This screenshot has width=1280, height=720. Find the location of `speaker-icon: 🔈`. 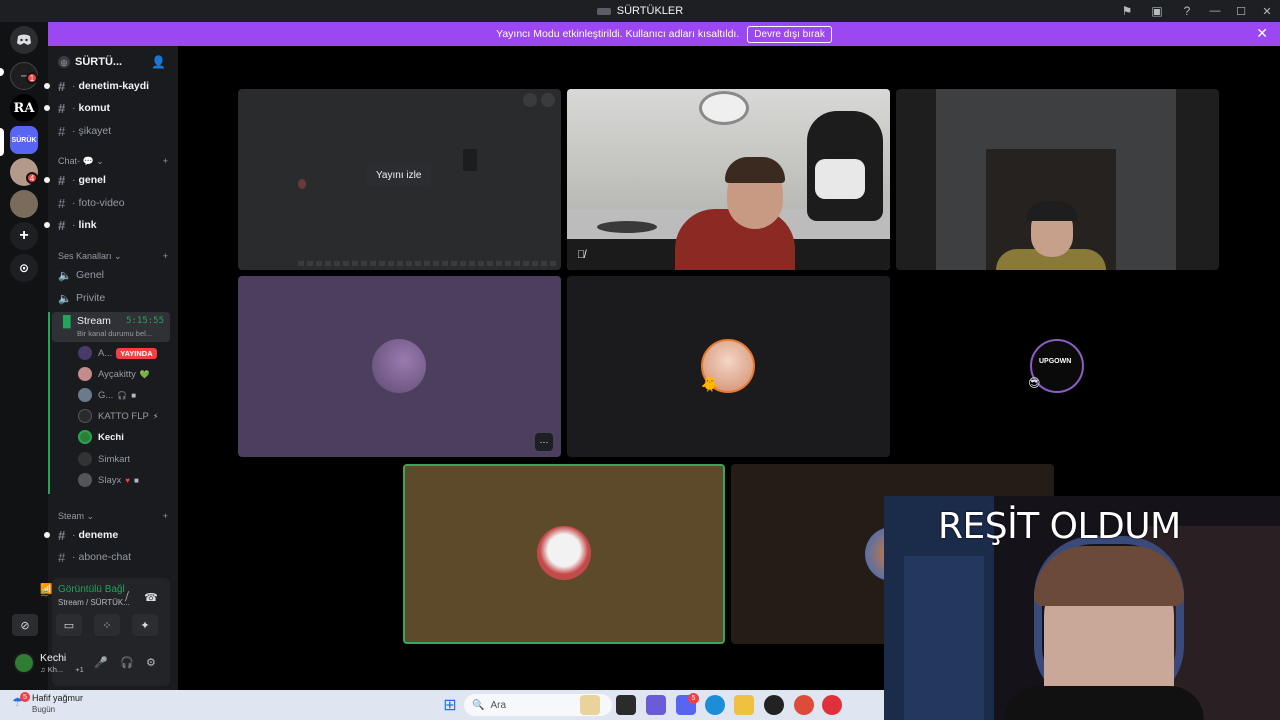

speaker-icon: 🔈 is located at coordinates (65, 275).